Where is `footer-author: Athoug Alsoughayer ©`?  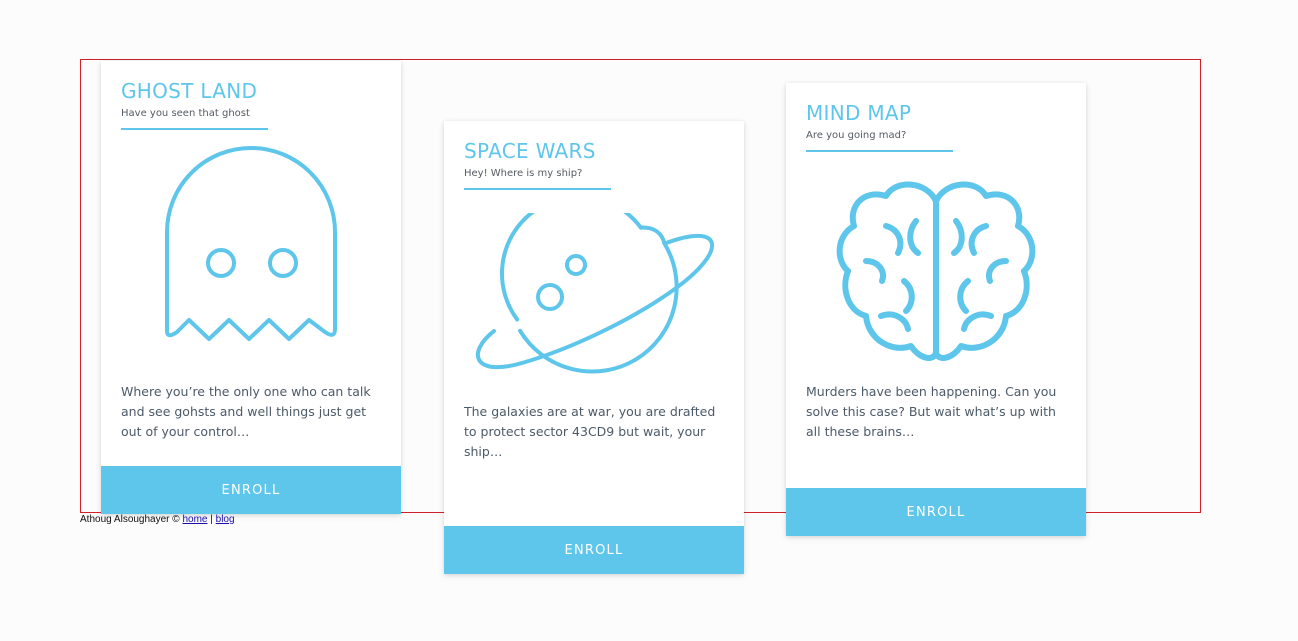
footer-author: Athoug Alsoughayer © is located at coordinates (130, 519).